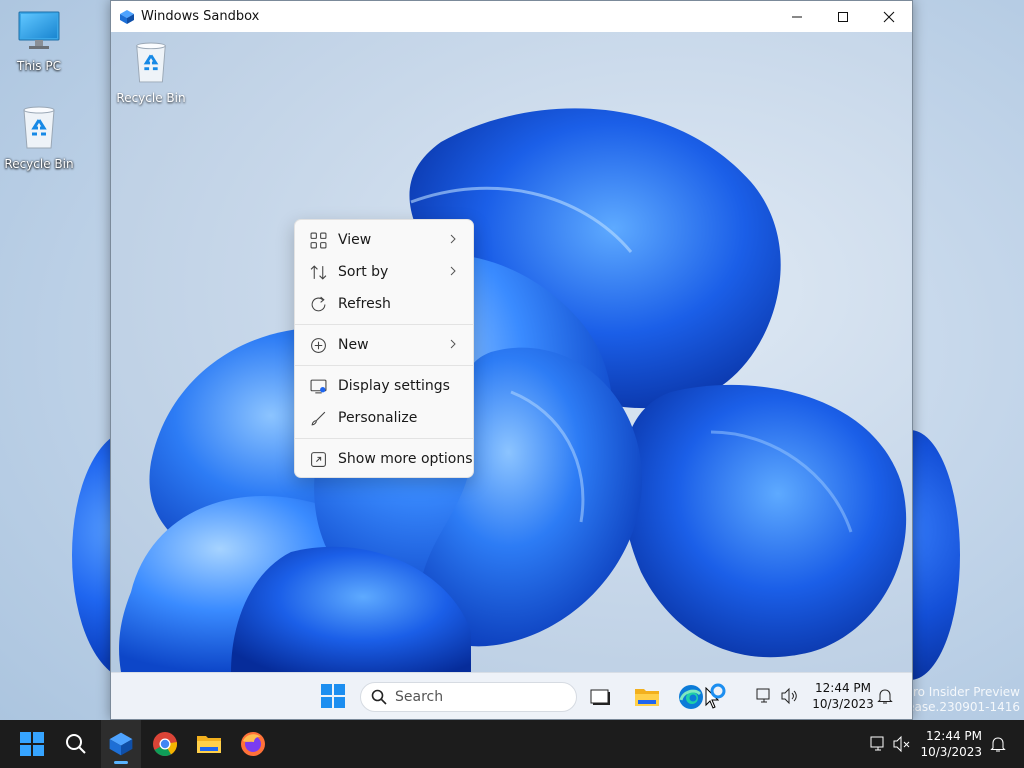 Image resolution: width=1024 pixels, height=768 pixels. Describe the element at coordinates (405, 459) in the screenshot. I see `menu-item-label: Show more options` at that location.